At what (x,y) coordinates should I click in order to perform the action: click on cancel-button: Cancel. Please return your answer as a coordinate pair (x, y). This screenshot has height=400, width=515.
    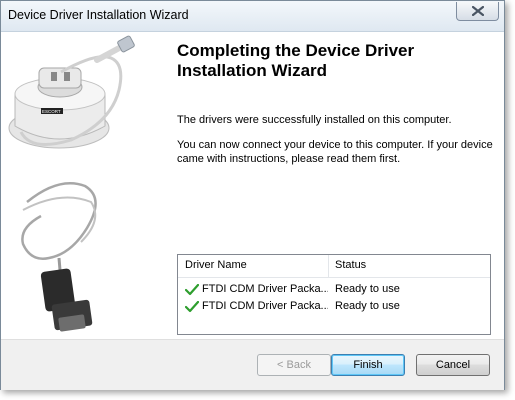
    Looking at the image, I should click on (453, 365).